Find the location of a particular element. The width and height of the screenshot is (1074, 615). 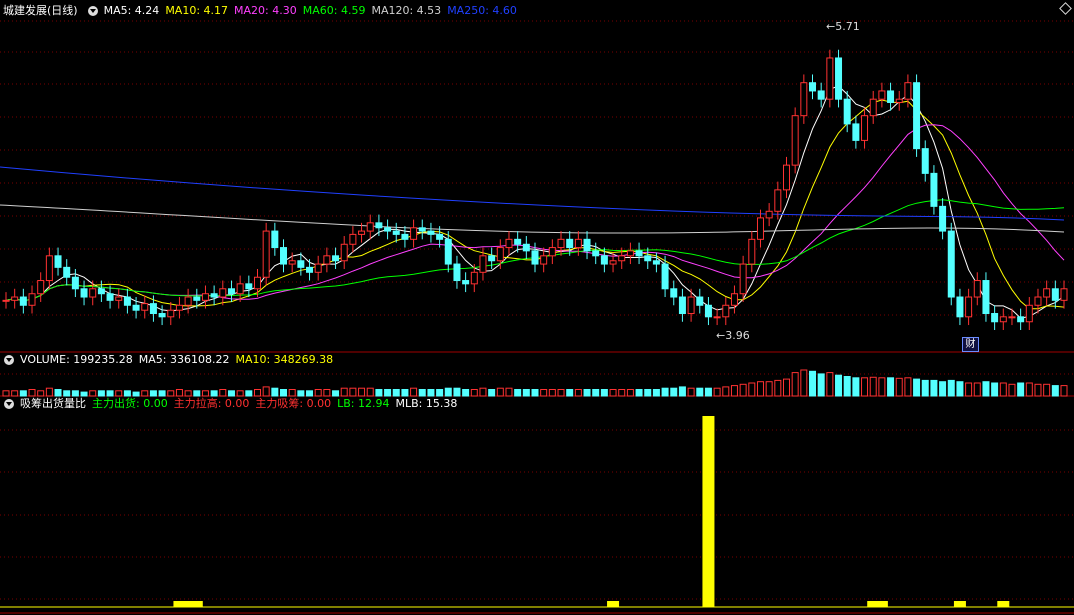

indicator-title: 吸筹出货量比 is located at coordinates (53, 403).